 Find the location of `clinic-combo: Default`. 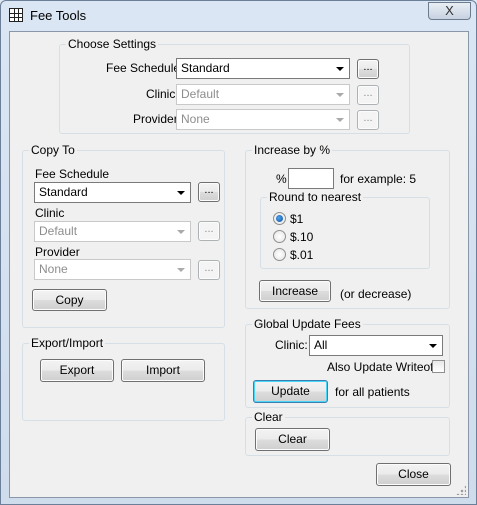

clinic-combo: Default is located at coordinates (263, 94).